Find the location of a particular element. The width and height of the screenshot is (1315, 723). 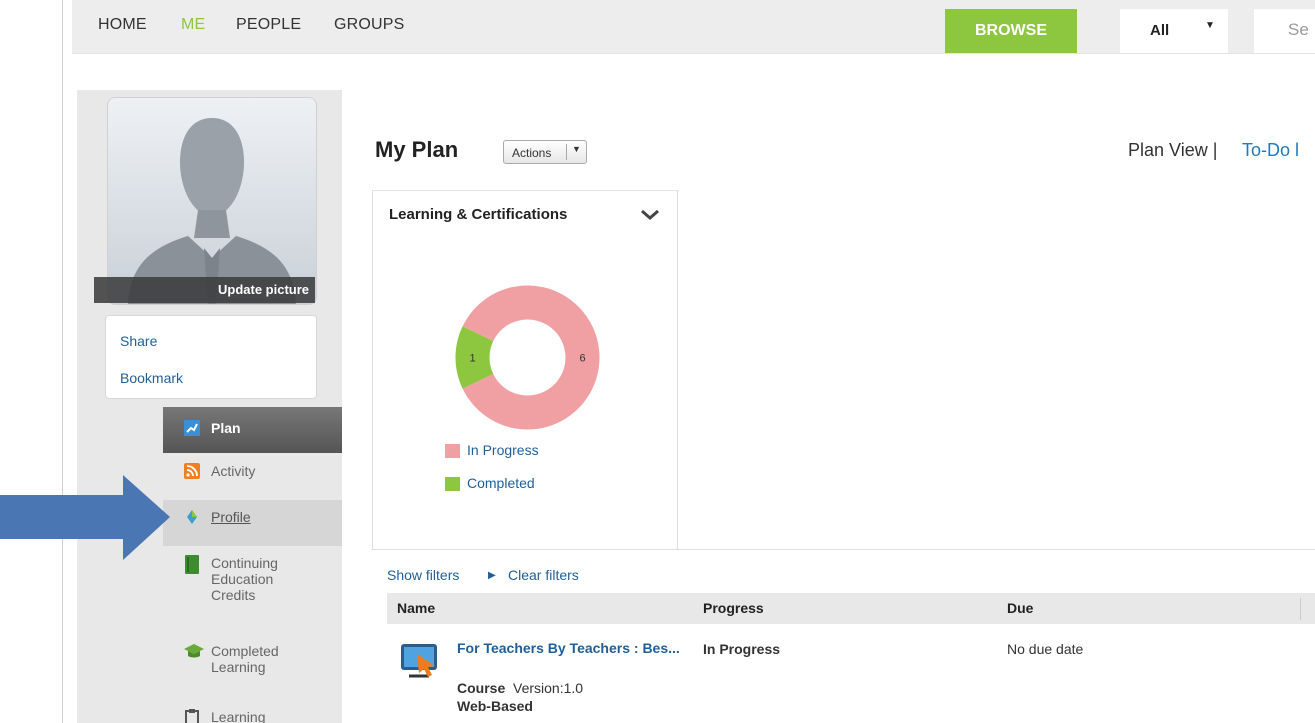

avatar is located at coordinates (212, 201).